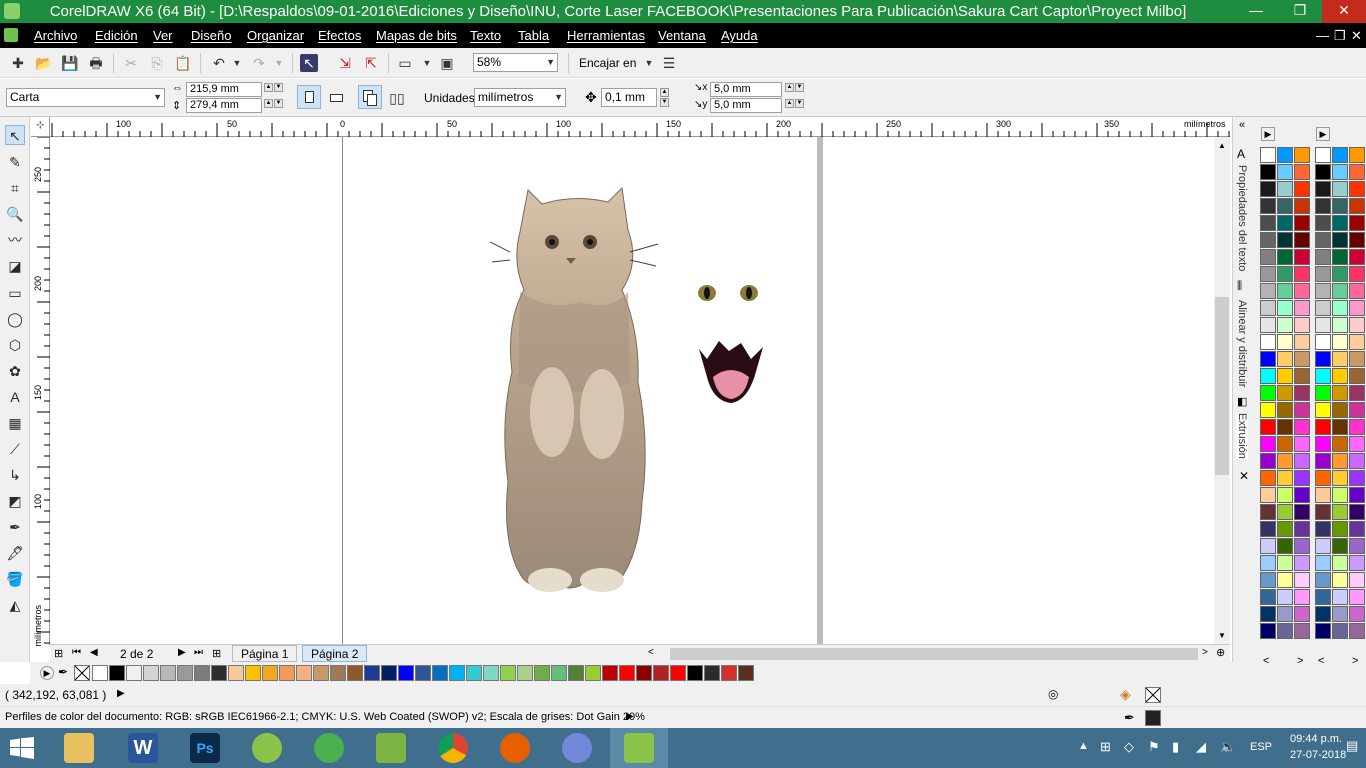 Image resolution: width=1366 pixels, height=768 pixels. What do you see at coordinates (279, 63) in the screenshot?
I see `redo-dropdown-icon: ▼` at bounding box center [279, 63].